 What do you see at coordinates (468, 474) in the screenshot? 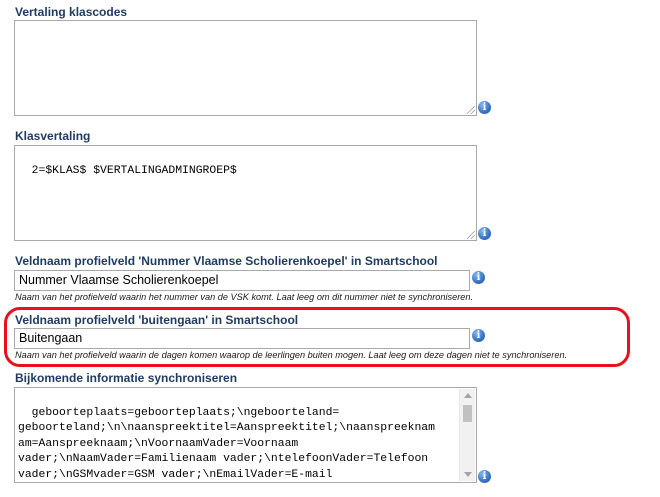
I see `scroll-down-arrow-icon` at bounding box center [468, 474].